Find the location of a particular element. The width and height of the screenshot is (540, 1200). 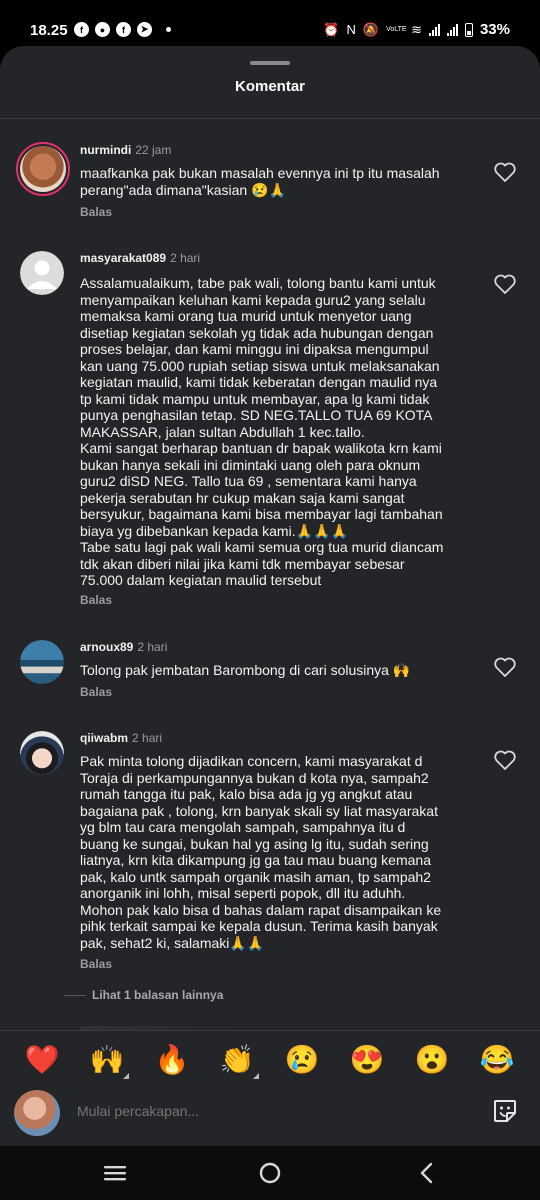

system-icons: ⏰ N 🔕 VoLTE ≋ 33% is located at coordinates (416, 29).